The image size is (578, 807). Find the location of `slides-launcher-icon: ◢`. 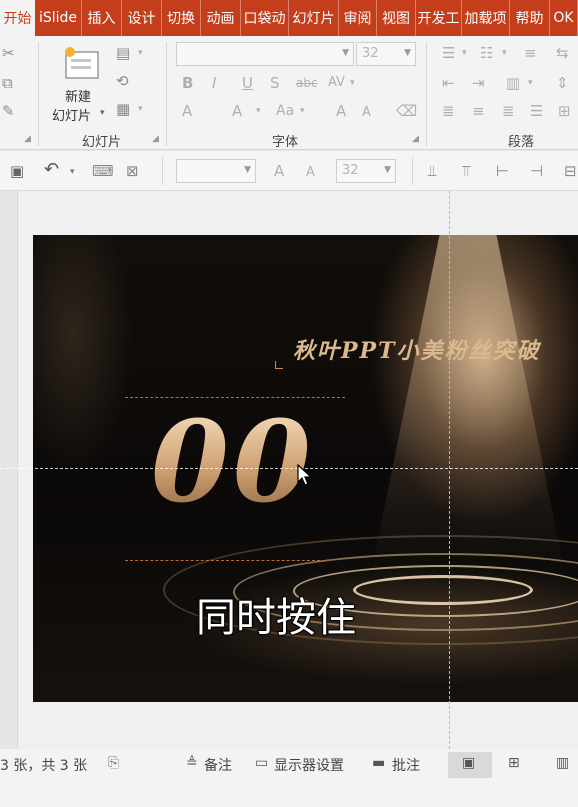

slides-launcher-icon: ◢ is located at coordinates (155, 139).